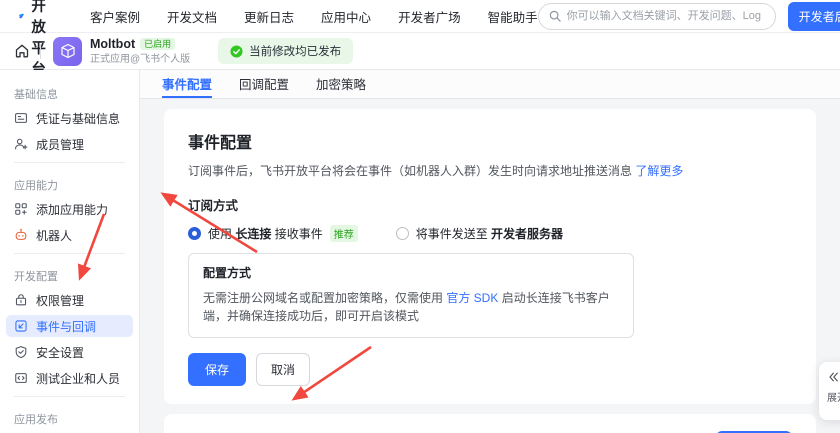  What do you see at coordinates (60, 352) in the screenshot?
I see `sidebar-item-label: 安全设置` at bounding box center [60, 352].